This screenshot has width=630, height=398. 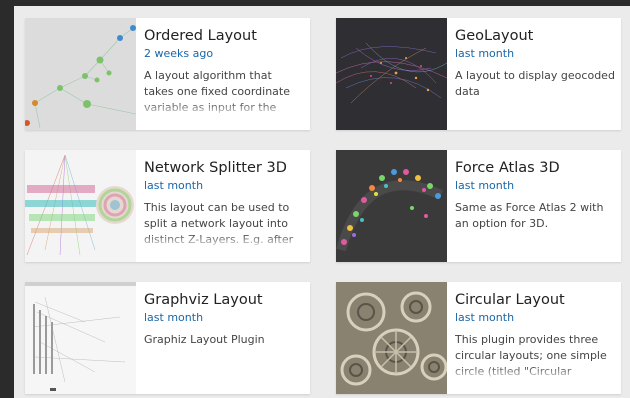 What do you see at coordinates (535, 168) in the screenshot?
I see `plugin-title: Force Atlas 3D` at bounding box center [535, 168].